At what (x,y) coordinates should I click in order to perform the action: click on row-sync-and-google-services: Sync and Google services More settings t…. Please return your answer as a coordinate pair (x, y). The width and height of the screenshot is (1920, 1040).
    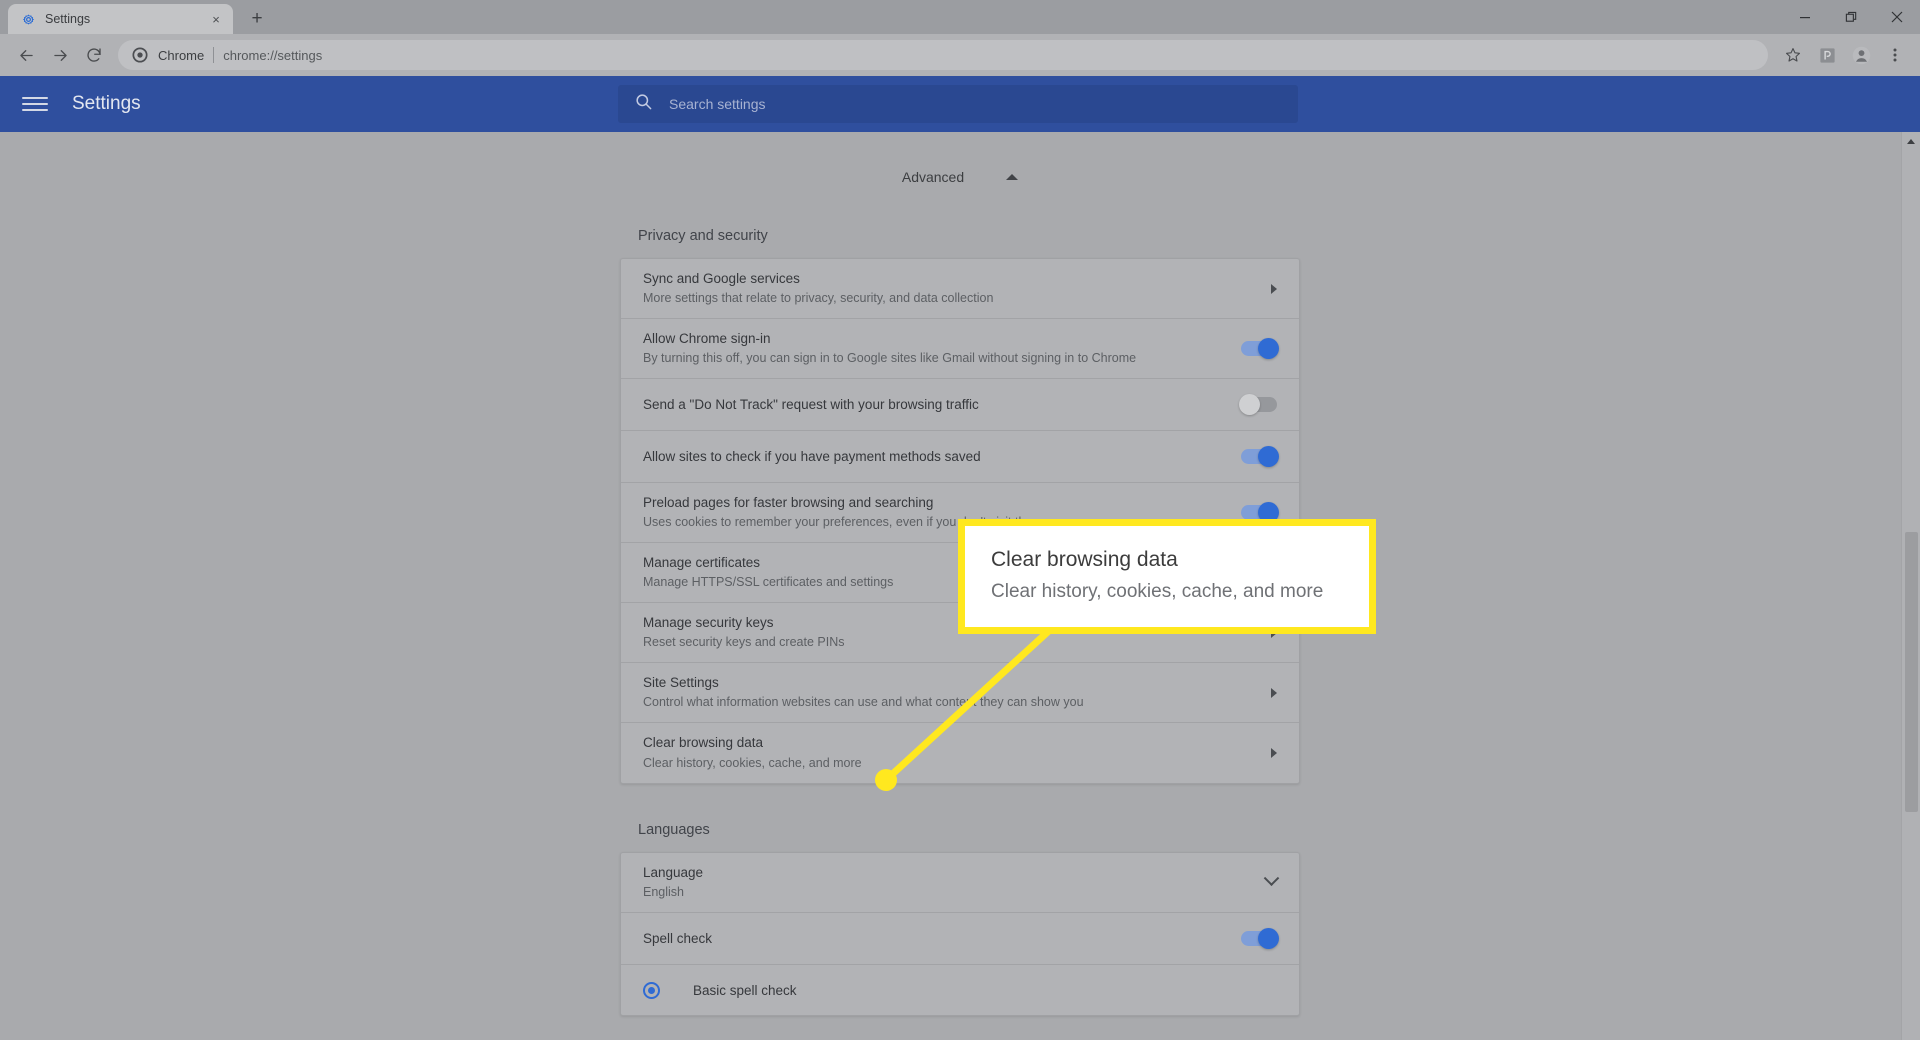
    Looking at the image, I should click on (960, 289).